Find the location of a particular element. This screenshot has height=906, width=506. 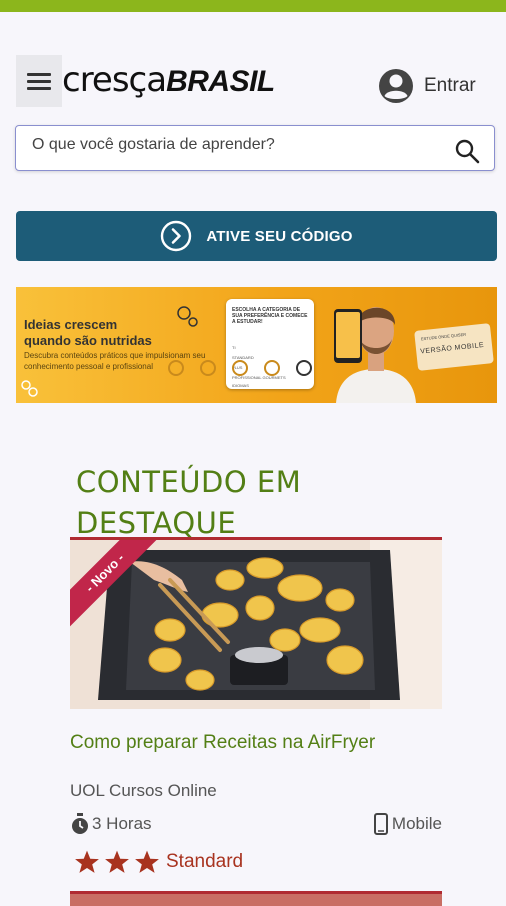

login-button: Entrar is located at coordinates (427, 86).